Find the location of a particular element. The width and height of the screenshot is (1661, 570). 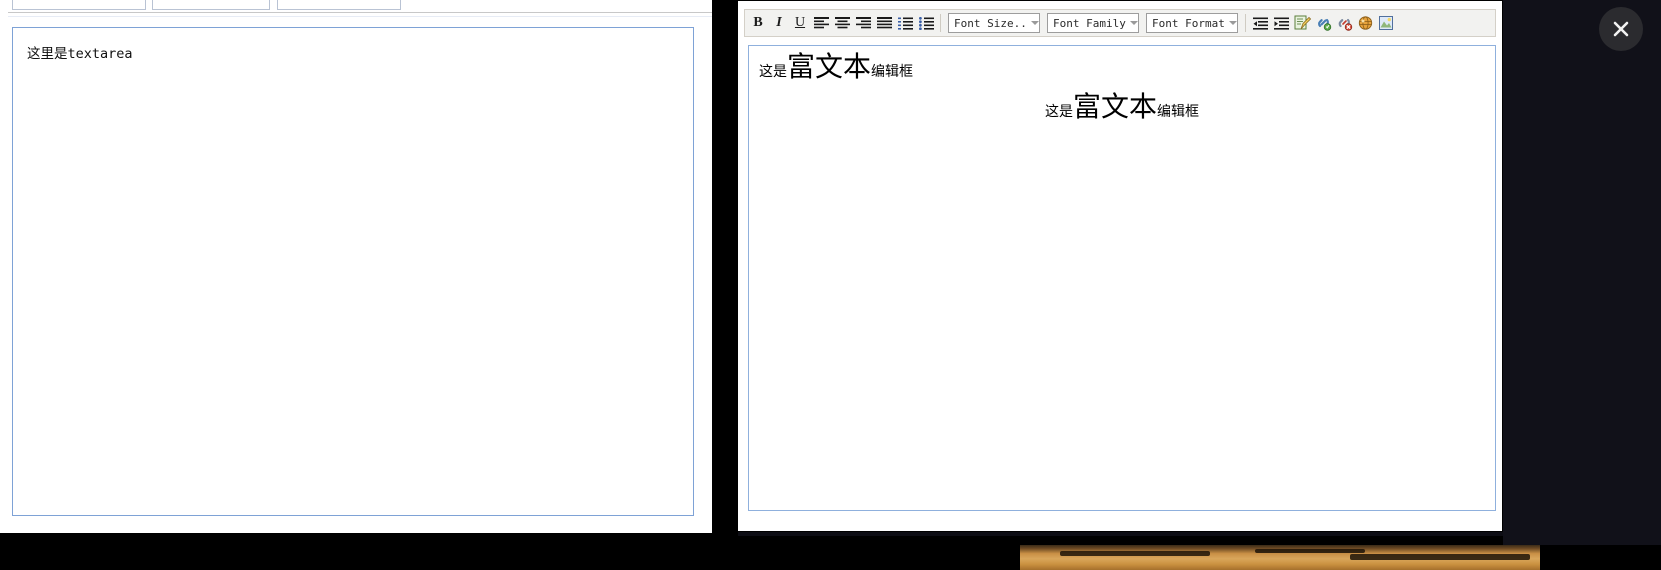

rich-text-line1-suffix: 编辑框 is located at coordinates (892, 71).